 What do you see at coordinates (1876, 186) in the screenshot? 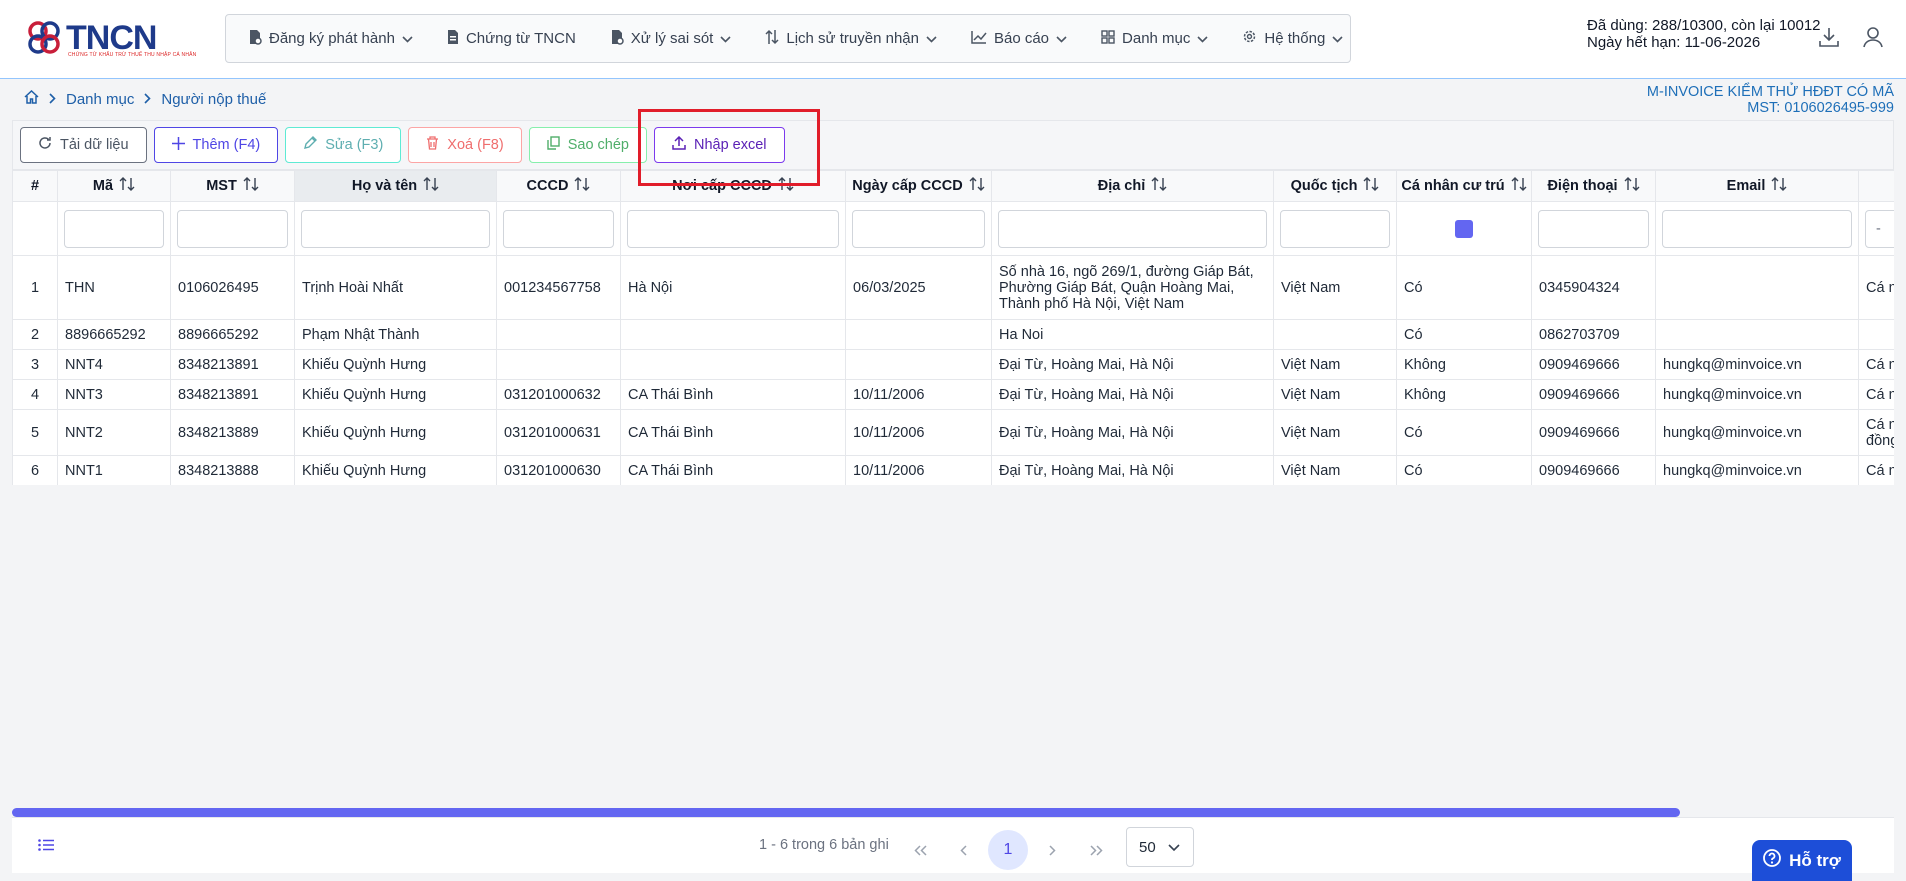
I see `col-extra` at bounding box center [1876, 186].